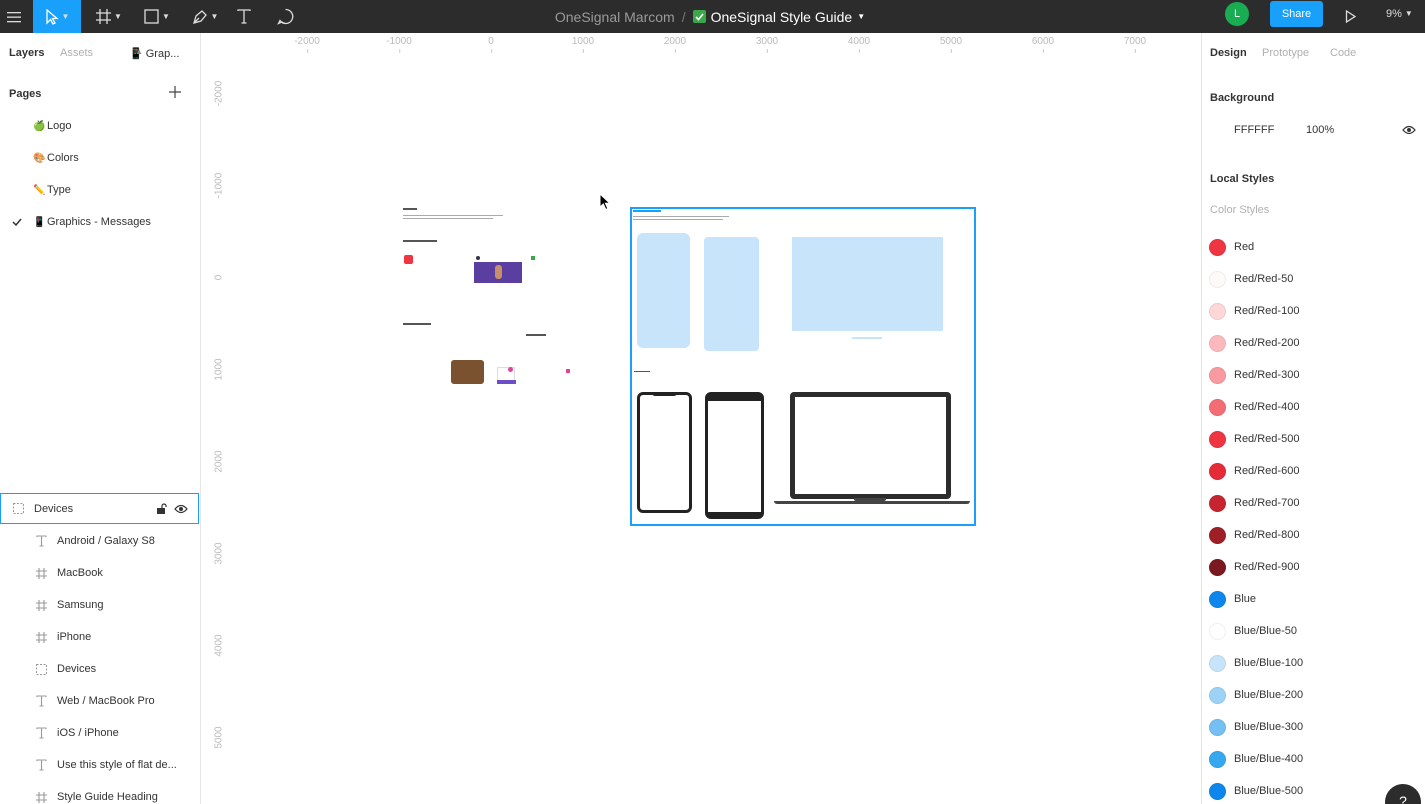 The width and height of the screenshot is (1425, 804). What do you see at coordinates (52, 190) in the screenshot?
I see `page-item-type: ✏️ Type` at bounding box center [52, 190].